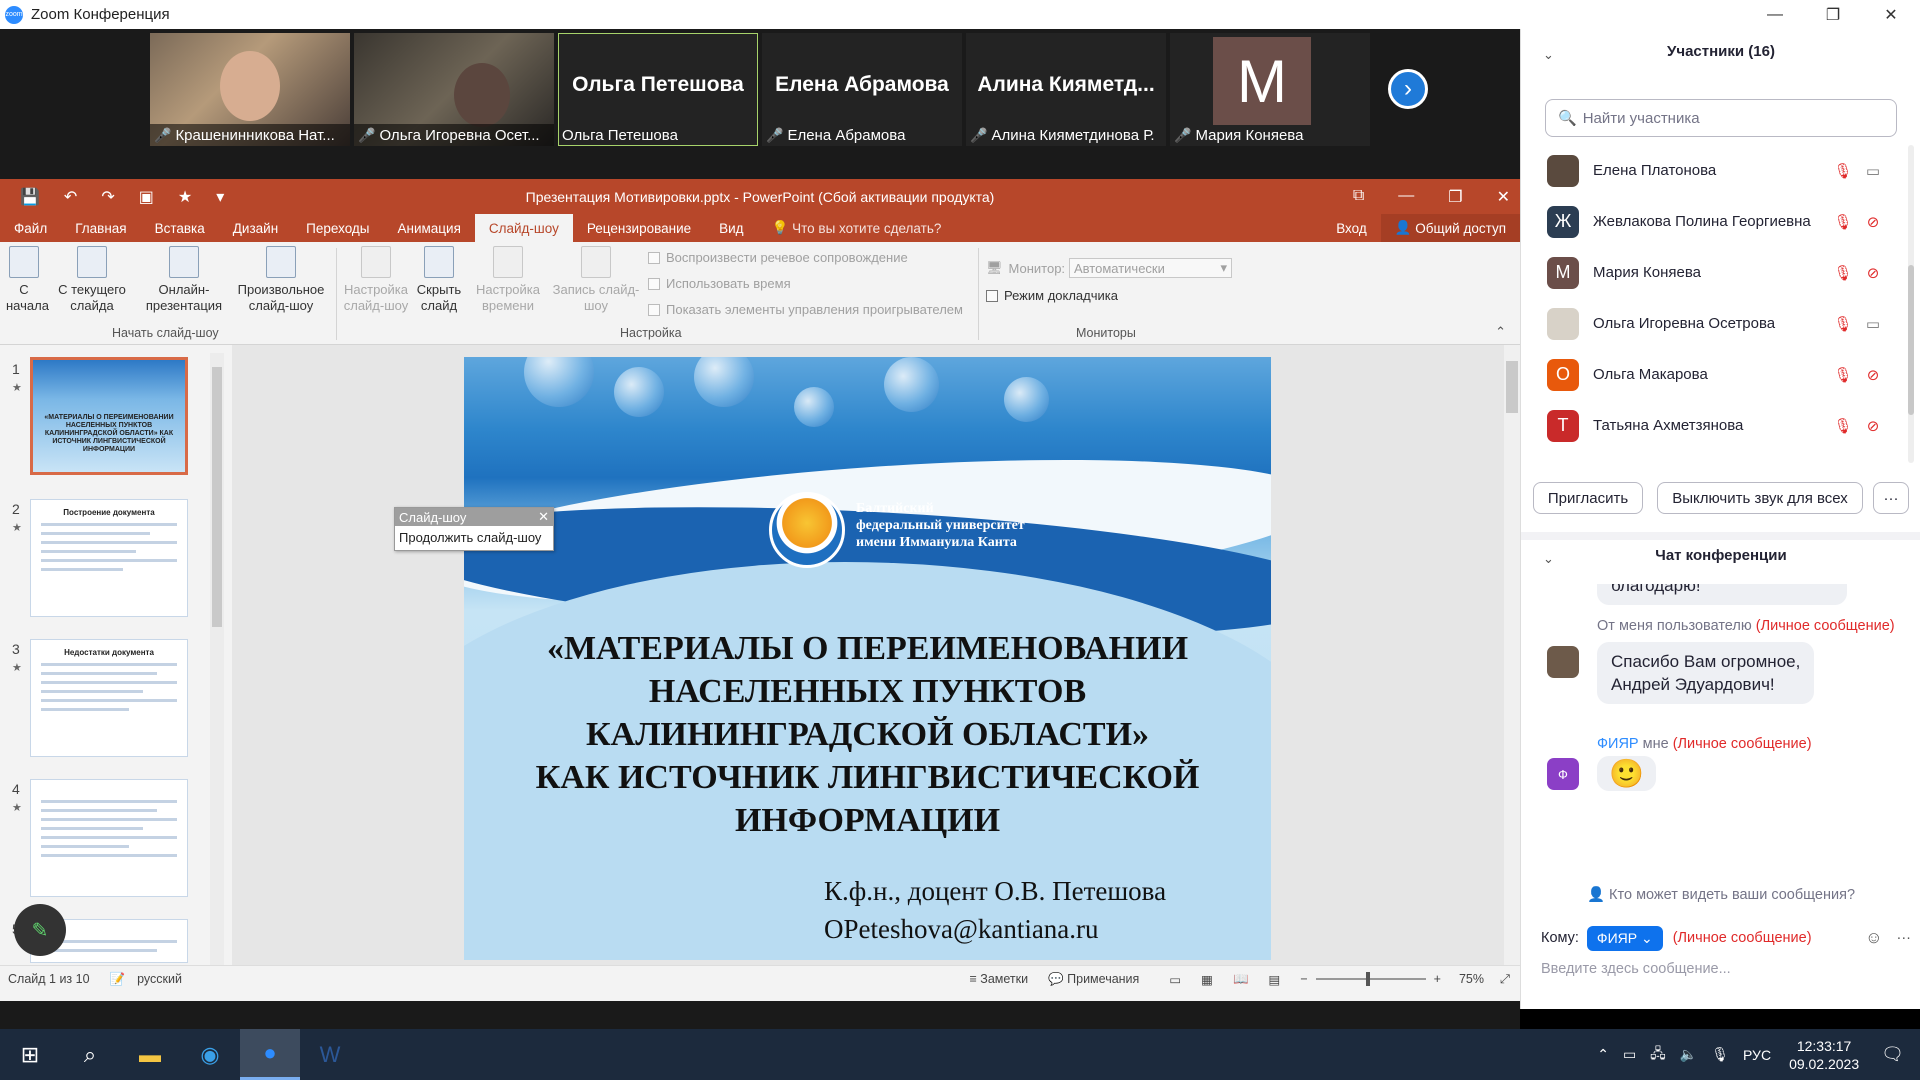  Describe the element at coordinates (40, 930) in the screenshot. I see `annotate-pen-button: ✎` at that location.